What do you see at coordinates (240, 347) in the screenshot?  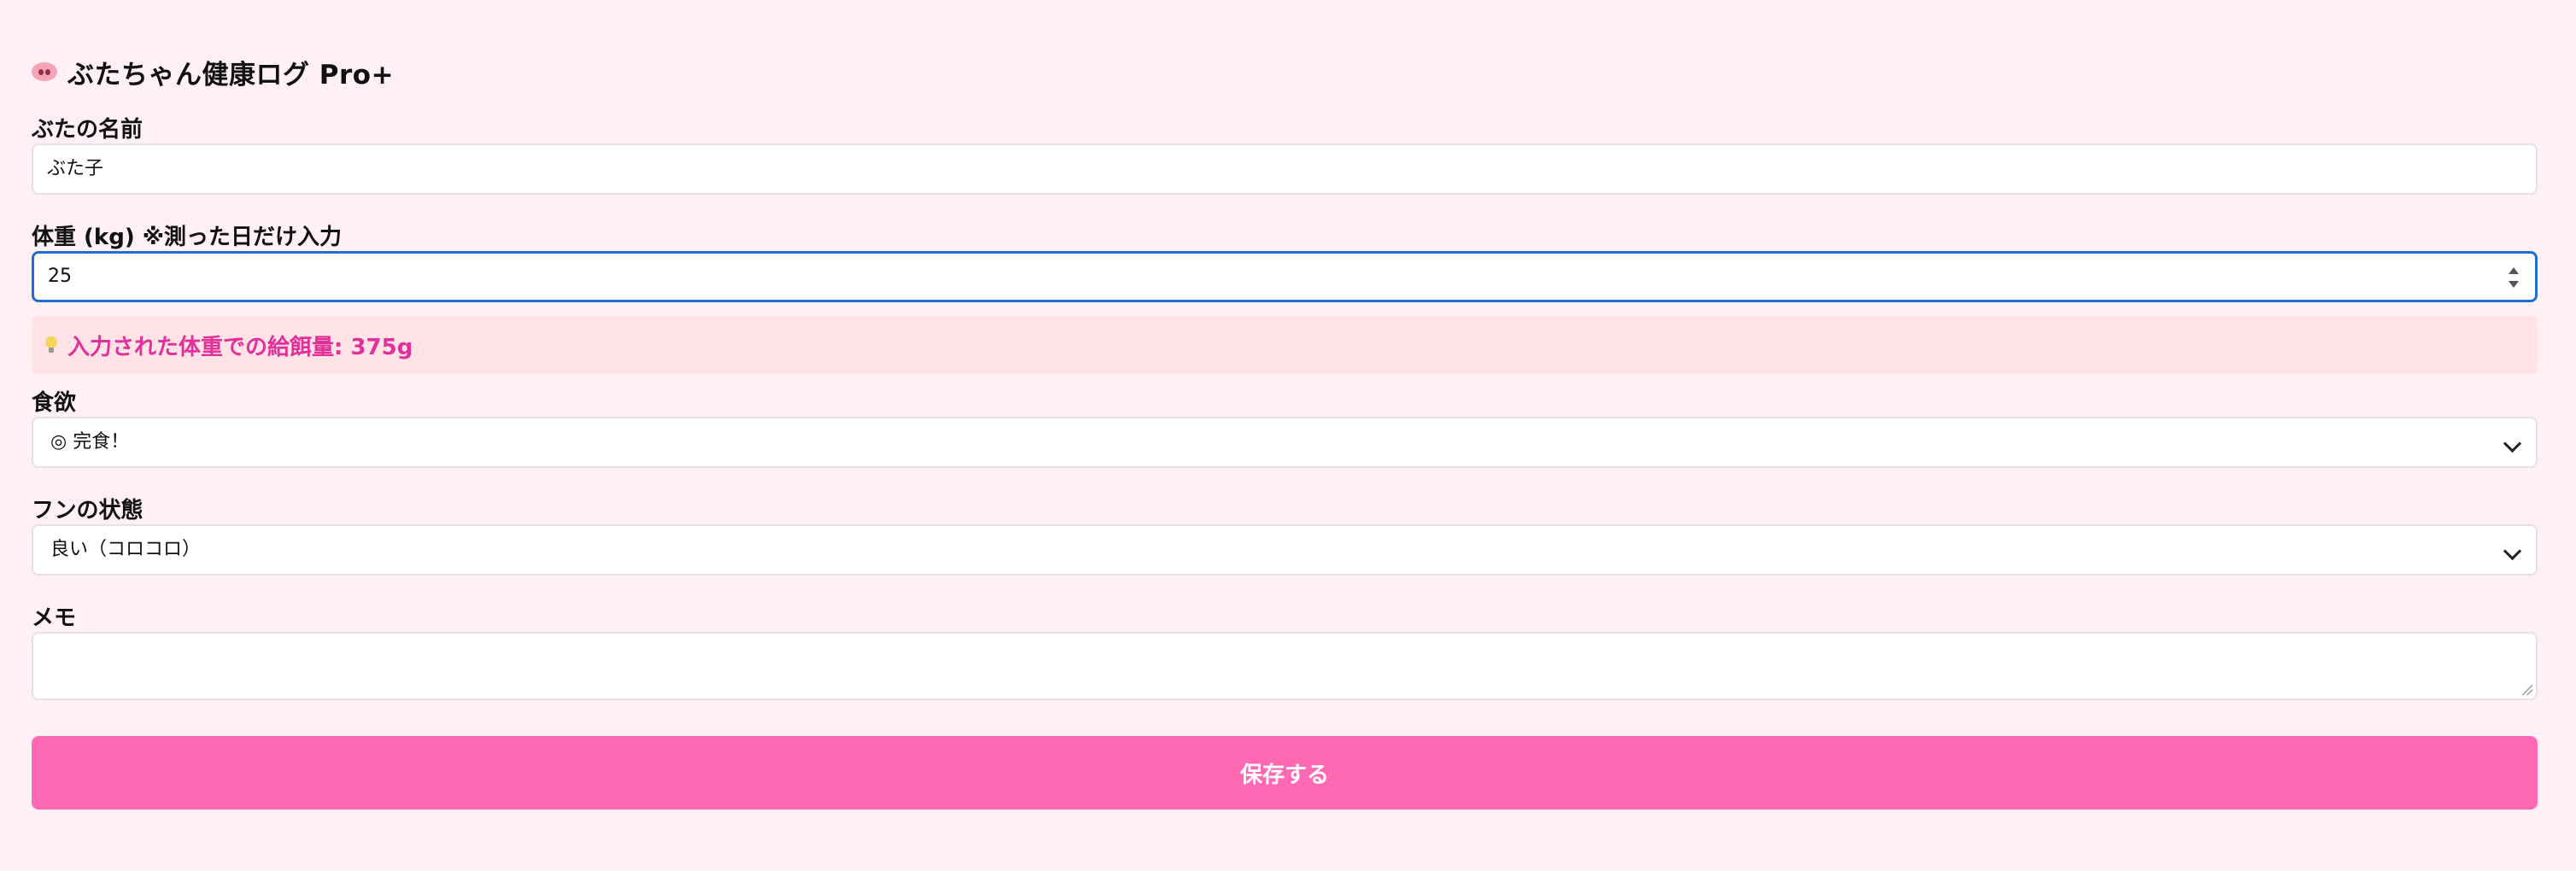 I see `feed-amount-text: 入力された体重での給餌量: 375g` at bounding box center [240, 347].